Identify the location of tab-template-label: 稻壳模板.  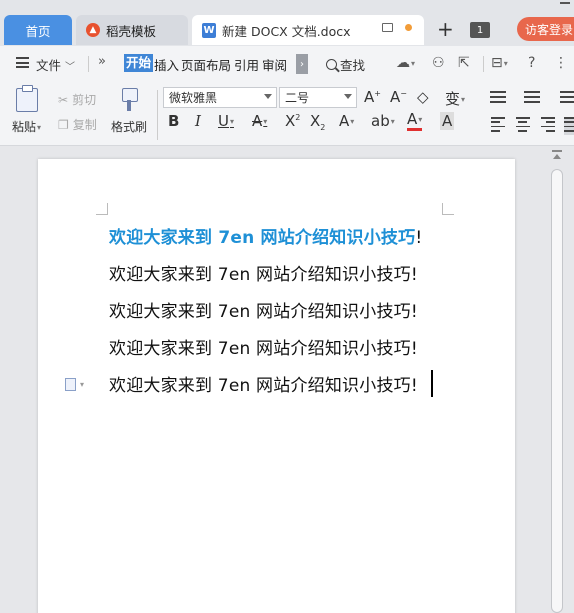
(131, 31).